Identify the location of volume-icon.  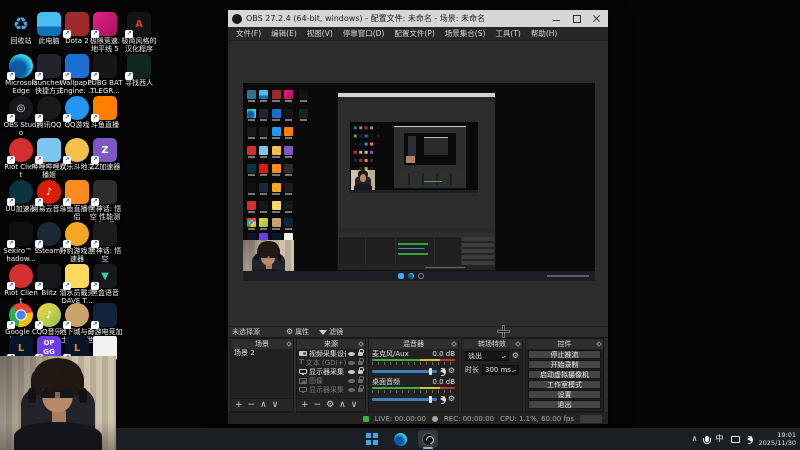
(749, 440).